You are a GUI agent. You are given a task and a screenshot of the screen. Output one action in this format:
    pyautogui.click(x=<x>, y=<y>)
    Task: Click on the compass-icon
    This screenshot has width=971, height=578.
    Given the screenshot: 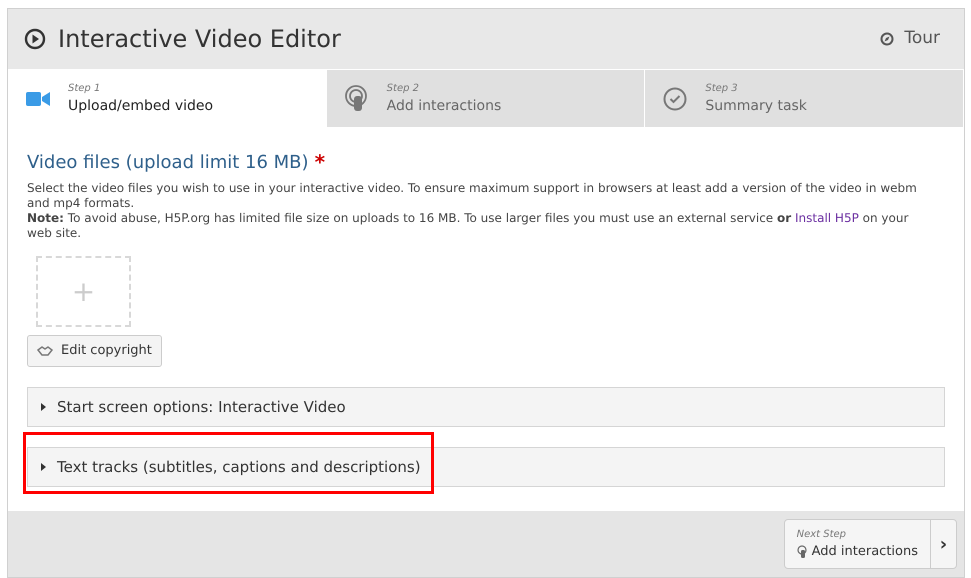 What is the action you would take?
    pyautogui.click(x=887, y=39)
    